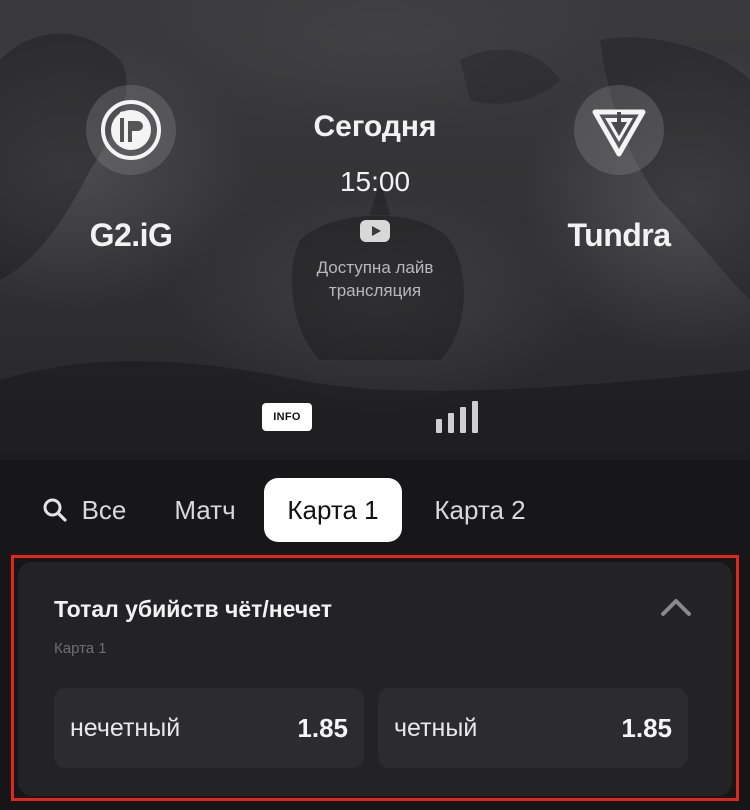 The height and width of the screenshot is (810, 750). I want to click on outcome-label: четный, so click(436, 727).